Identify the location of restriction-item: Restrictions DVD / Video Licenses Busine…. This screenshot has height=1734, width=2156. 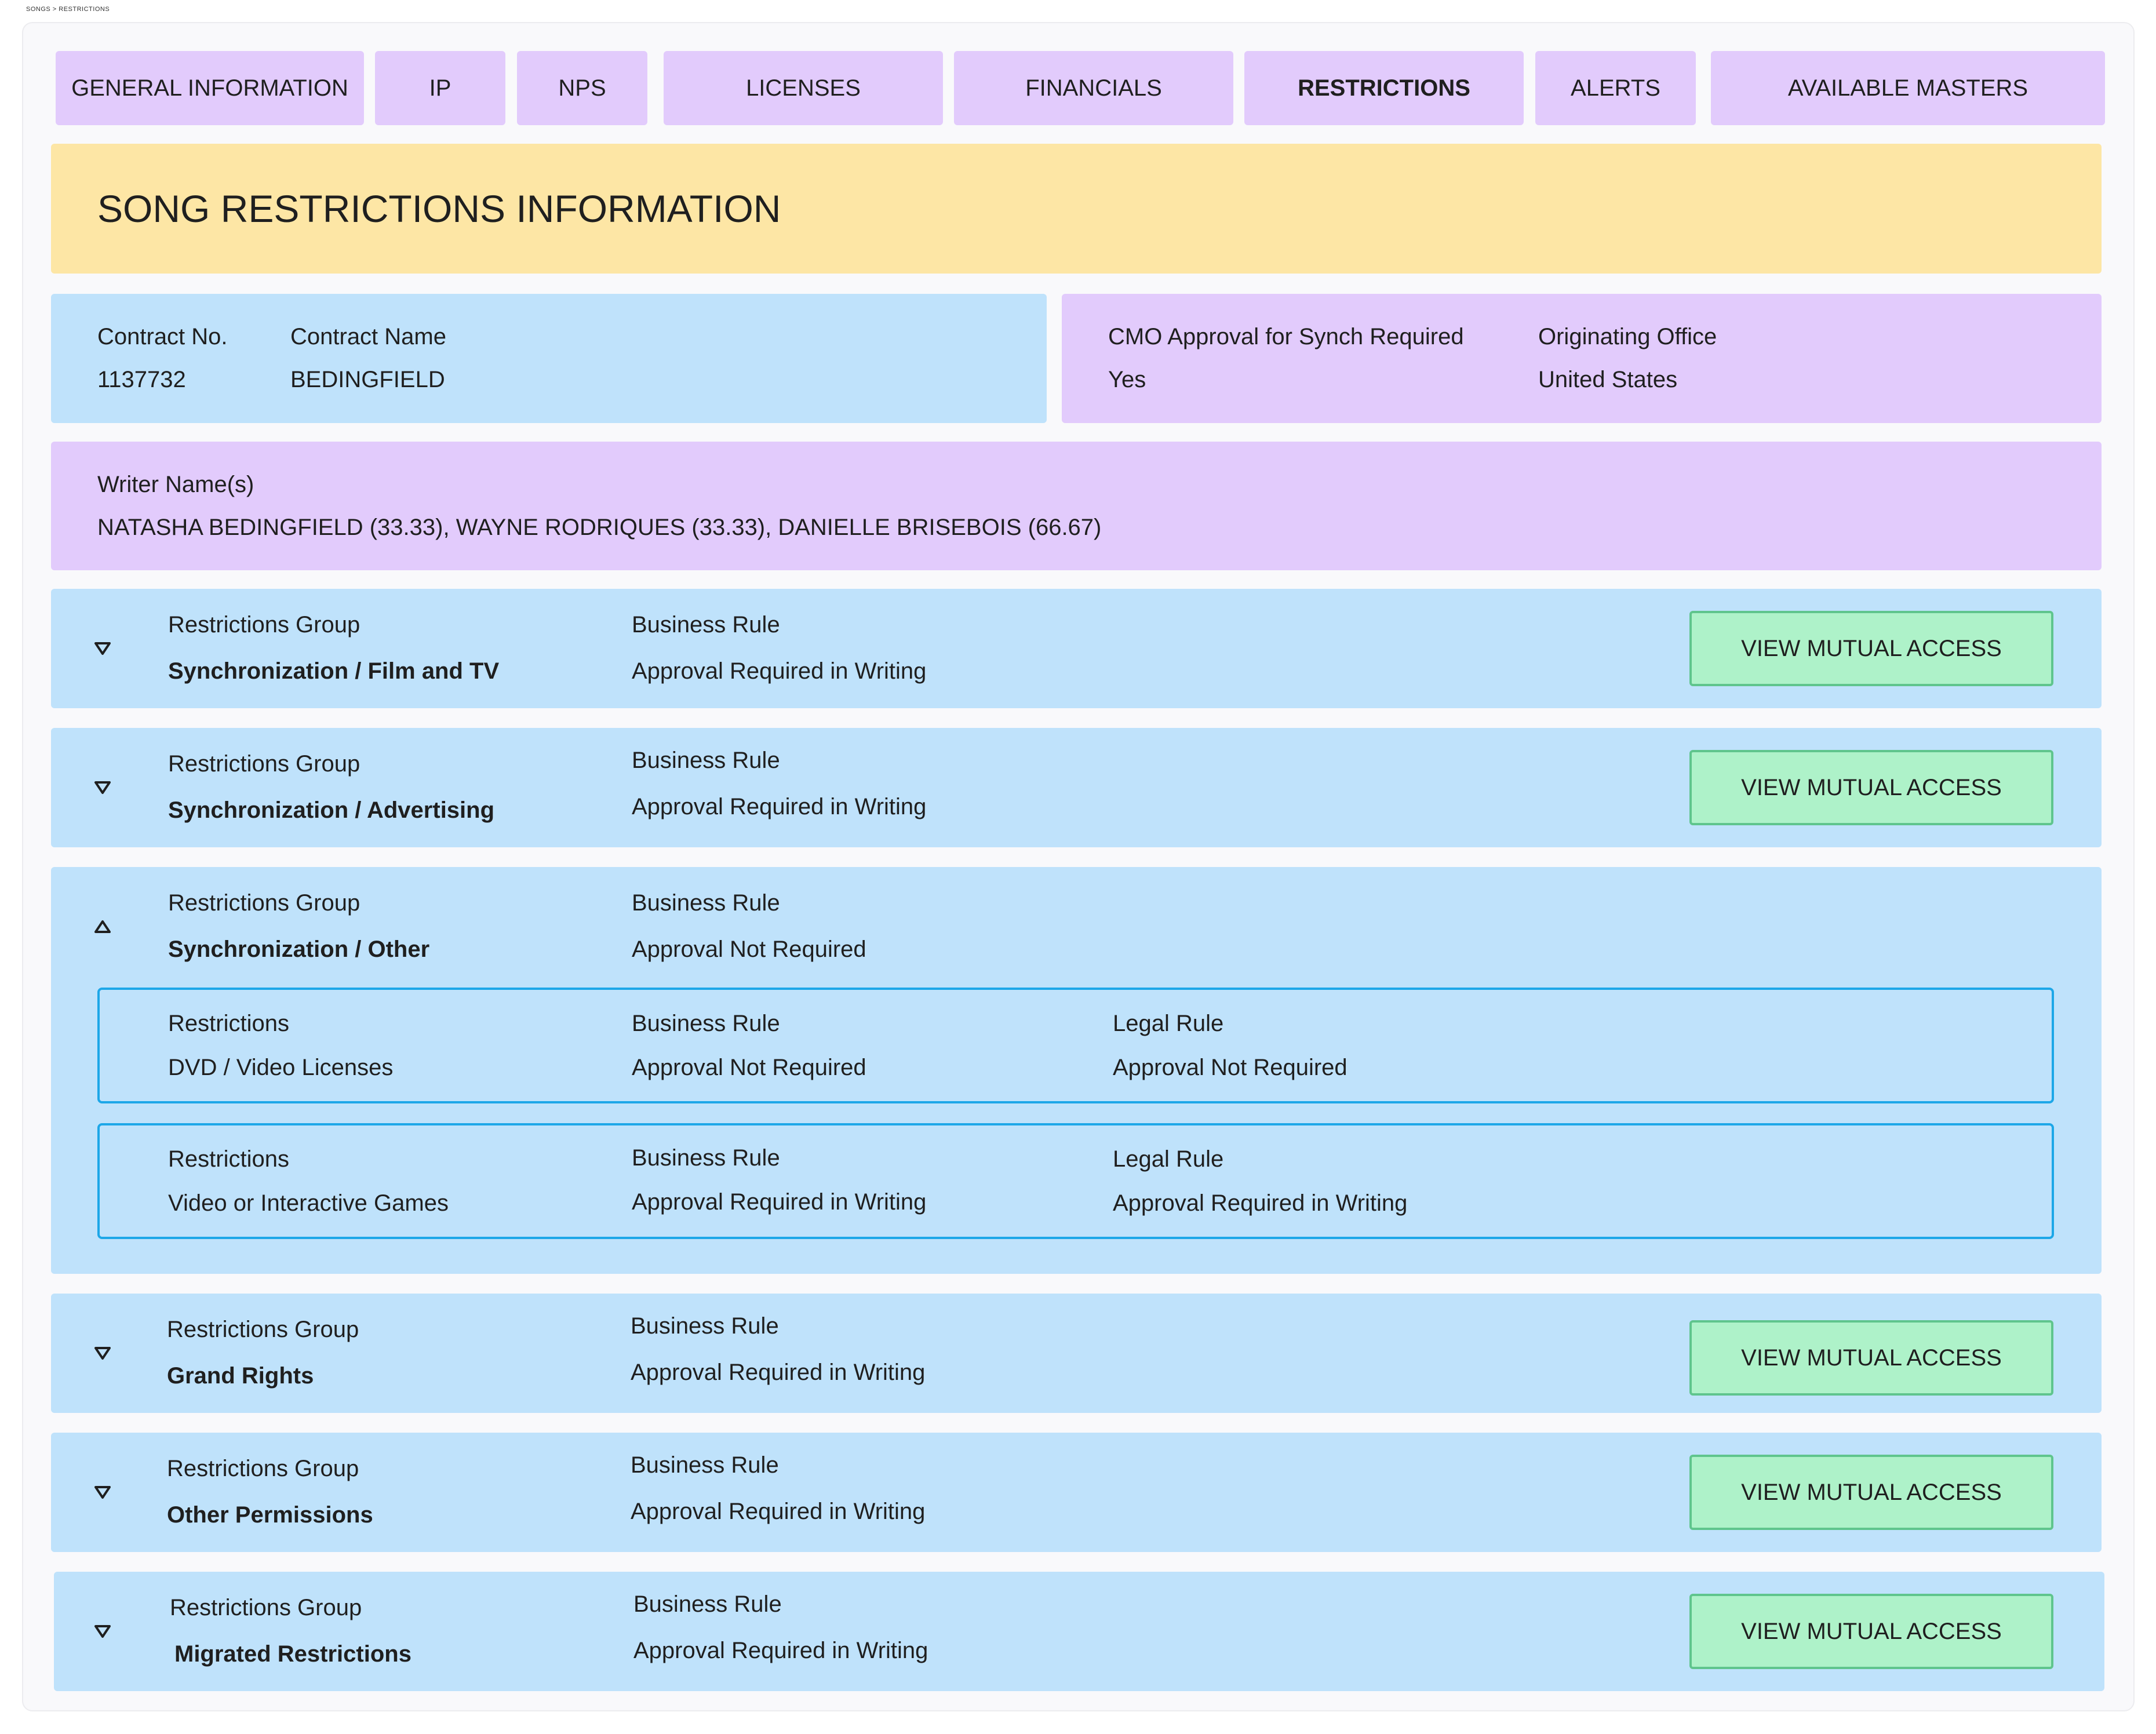
(1075, 1045).